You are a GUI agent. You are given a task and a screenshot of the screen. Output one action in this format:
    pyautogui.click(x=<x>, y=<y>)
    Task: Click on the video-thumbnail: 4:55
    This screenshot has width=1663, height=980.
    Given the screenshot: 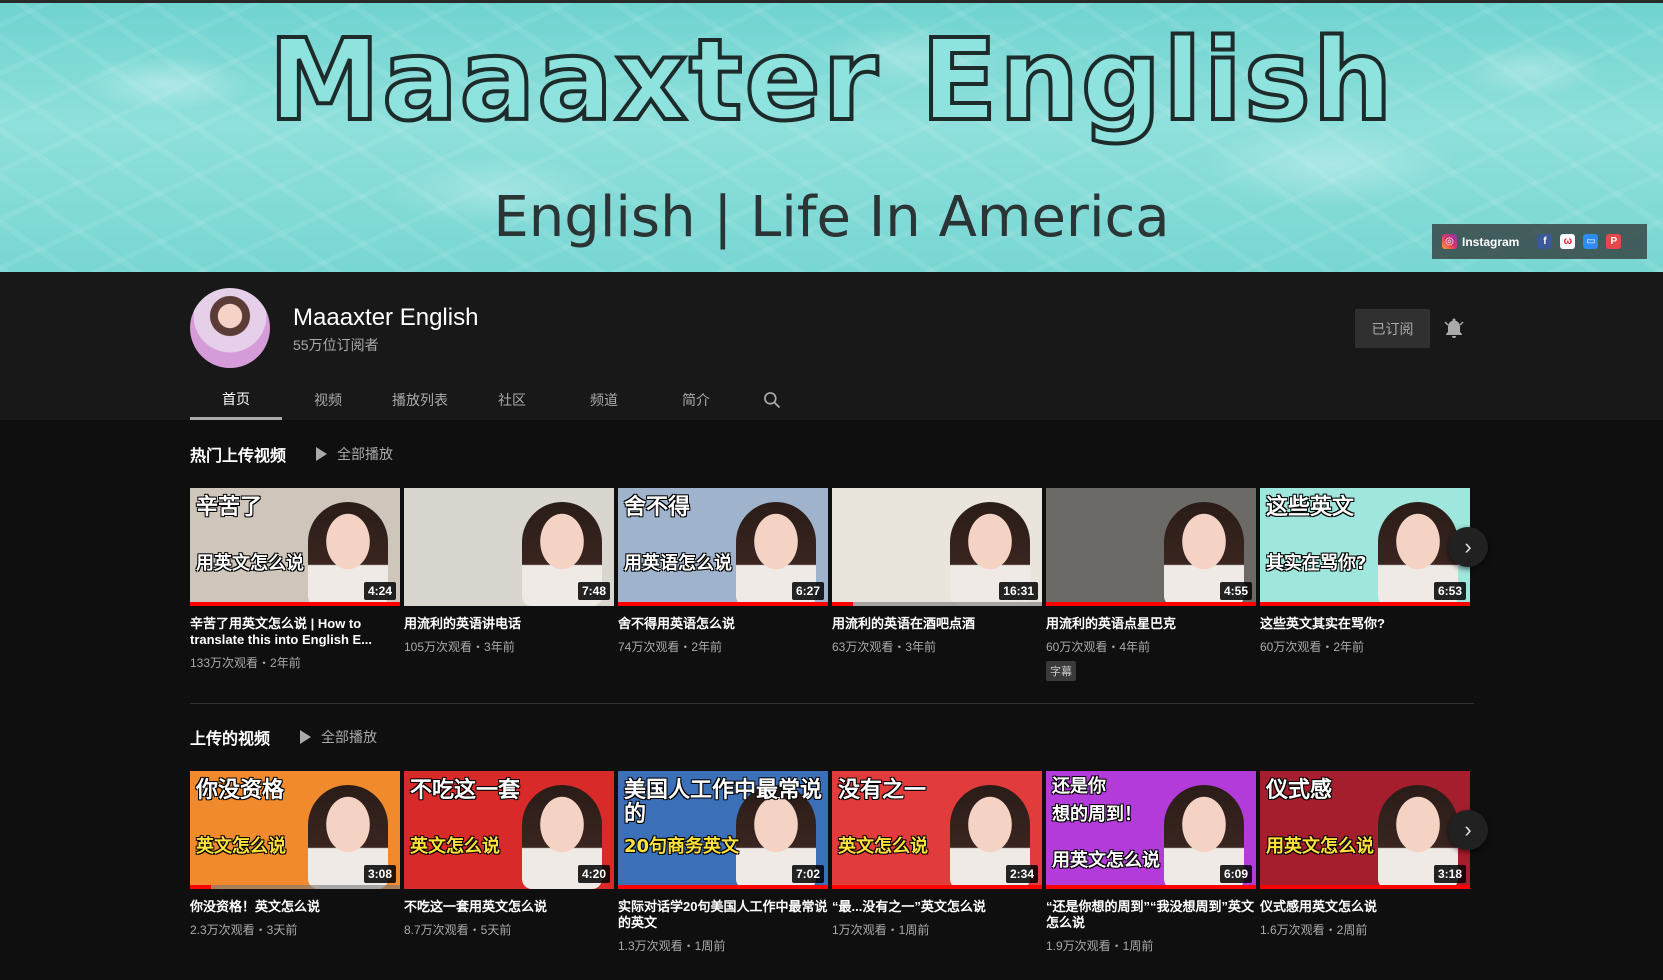 What is the action you would take?
    pyautogui.click(x=1151, y=547)
    